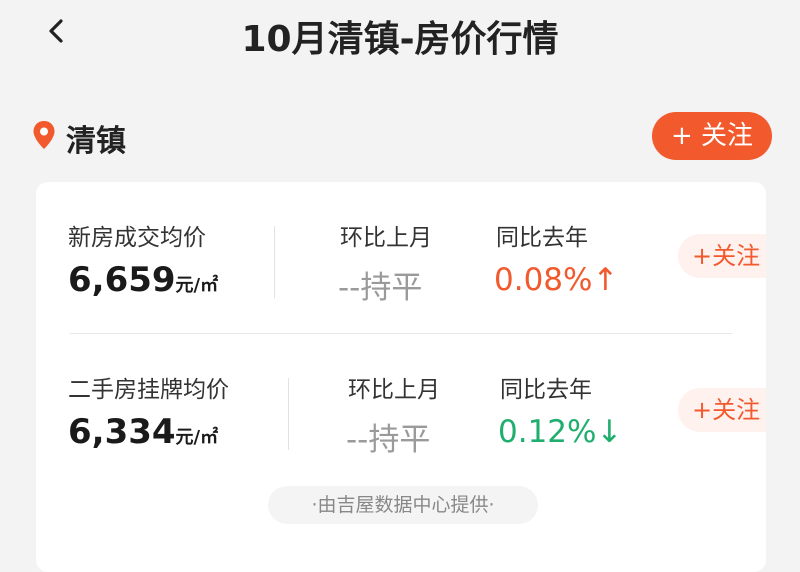 This screenshot has height=572, width=800. I want to click on new-house-price-unit: 元/㎡, so click(197, 285).